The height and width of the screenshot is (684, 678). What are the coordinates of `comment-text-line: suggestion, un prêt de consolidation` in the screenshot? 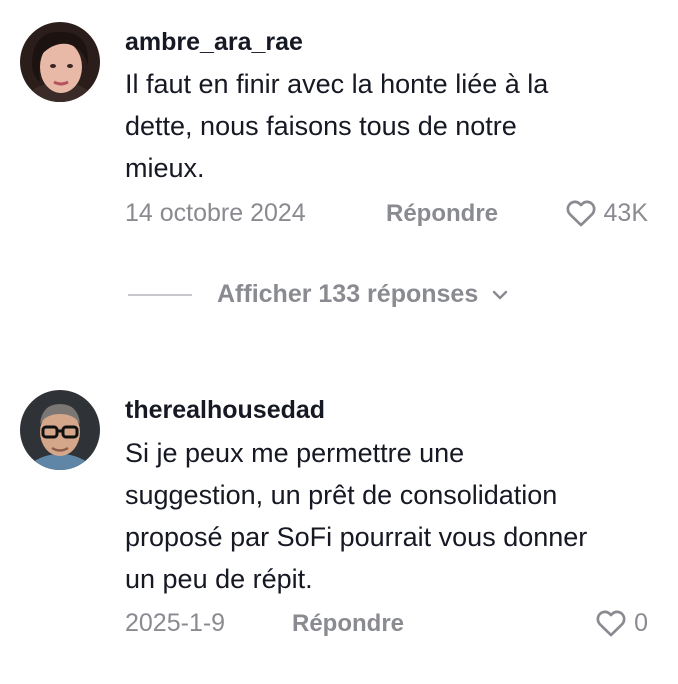 It's located at (341, 495).